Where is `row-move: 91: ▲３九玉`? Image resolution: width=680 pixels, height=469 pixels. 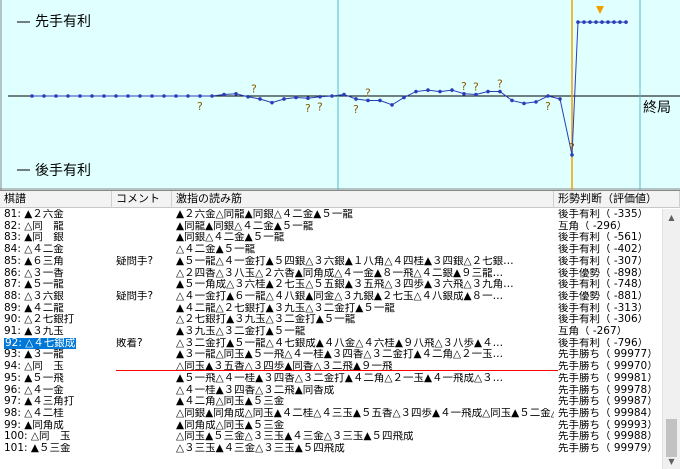 row-move: 91: ▲３九玉 is located at coordinates (58, 332).